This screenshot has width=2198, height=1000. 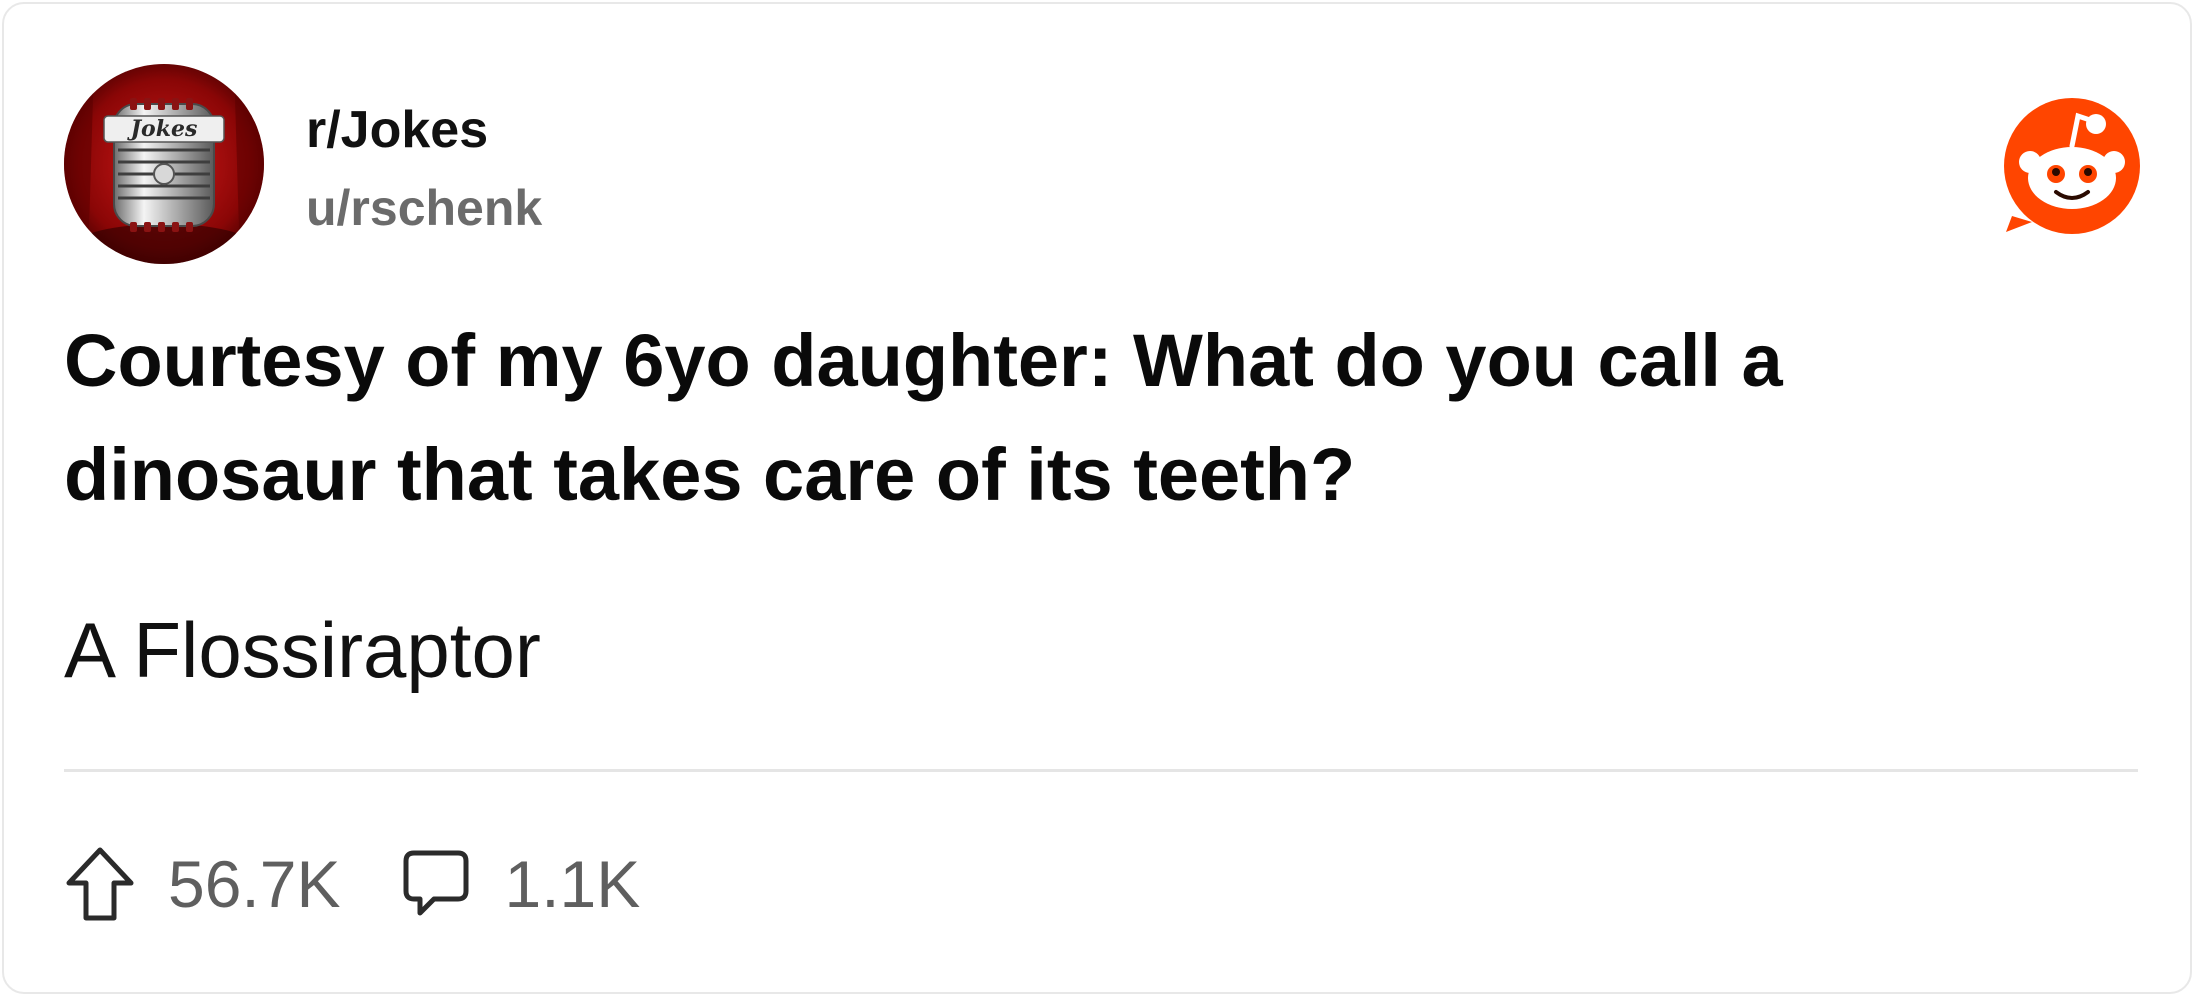 I want to click on microphone-icon: Jokes, so click(x=164, y=164).